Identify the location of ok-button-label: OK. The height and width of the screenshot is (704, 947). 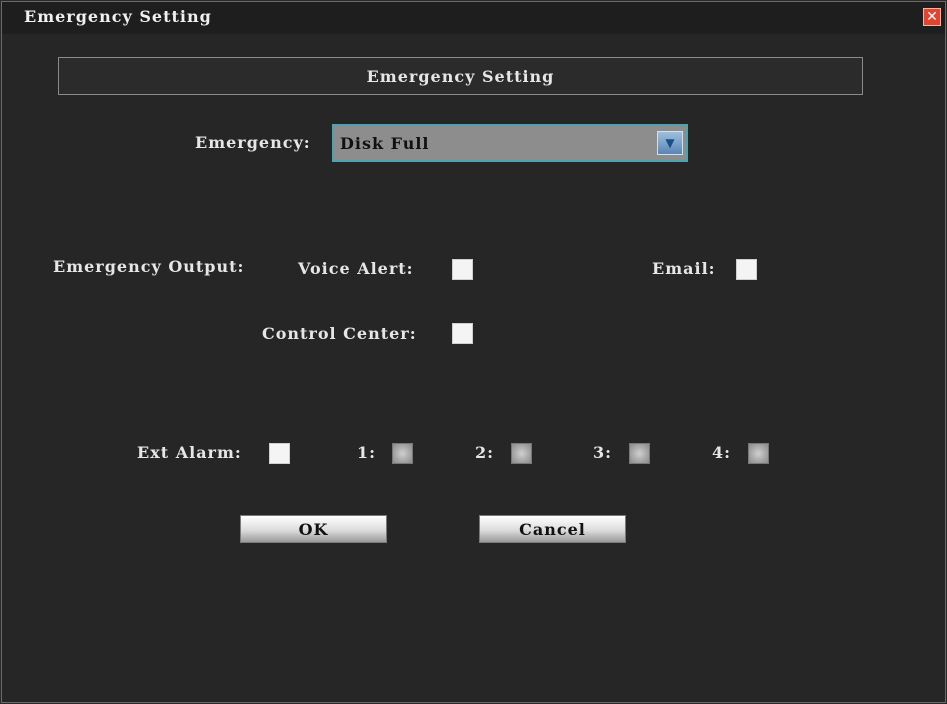
(313, 529).